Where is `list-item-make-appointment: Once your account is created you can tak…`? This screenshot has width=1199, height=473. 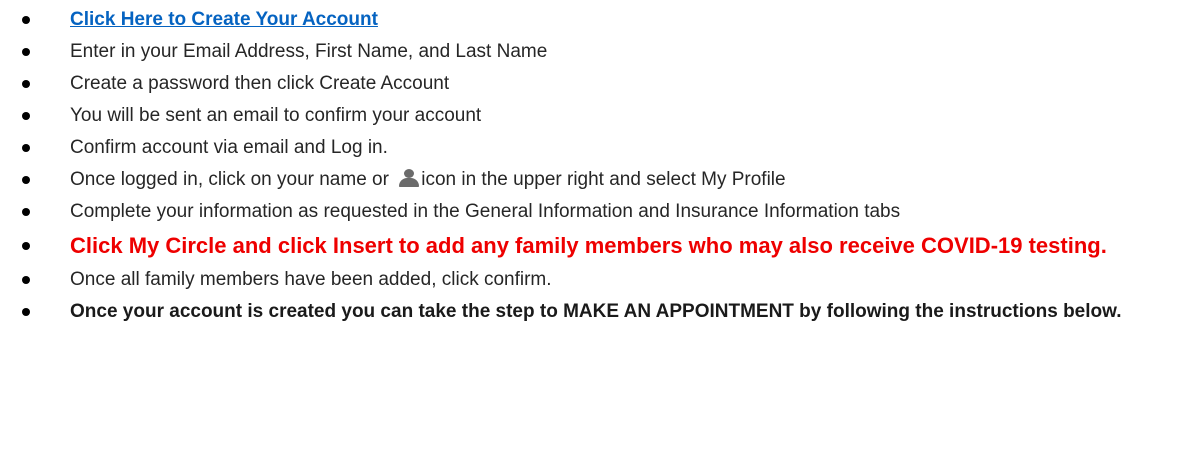 list-item-make-appointment: Once your account is created you can tak… is located at coordinates (599, 311).